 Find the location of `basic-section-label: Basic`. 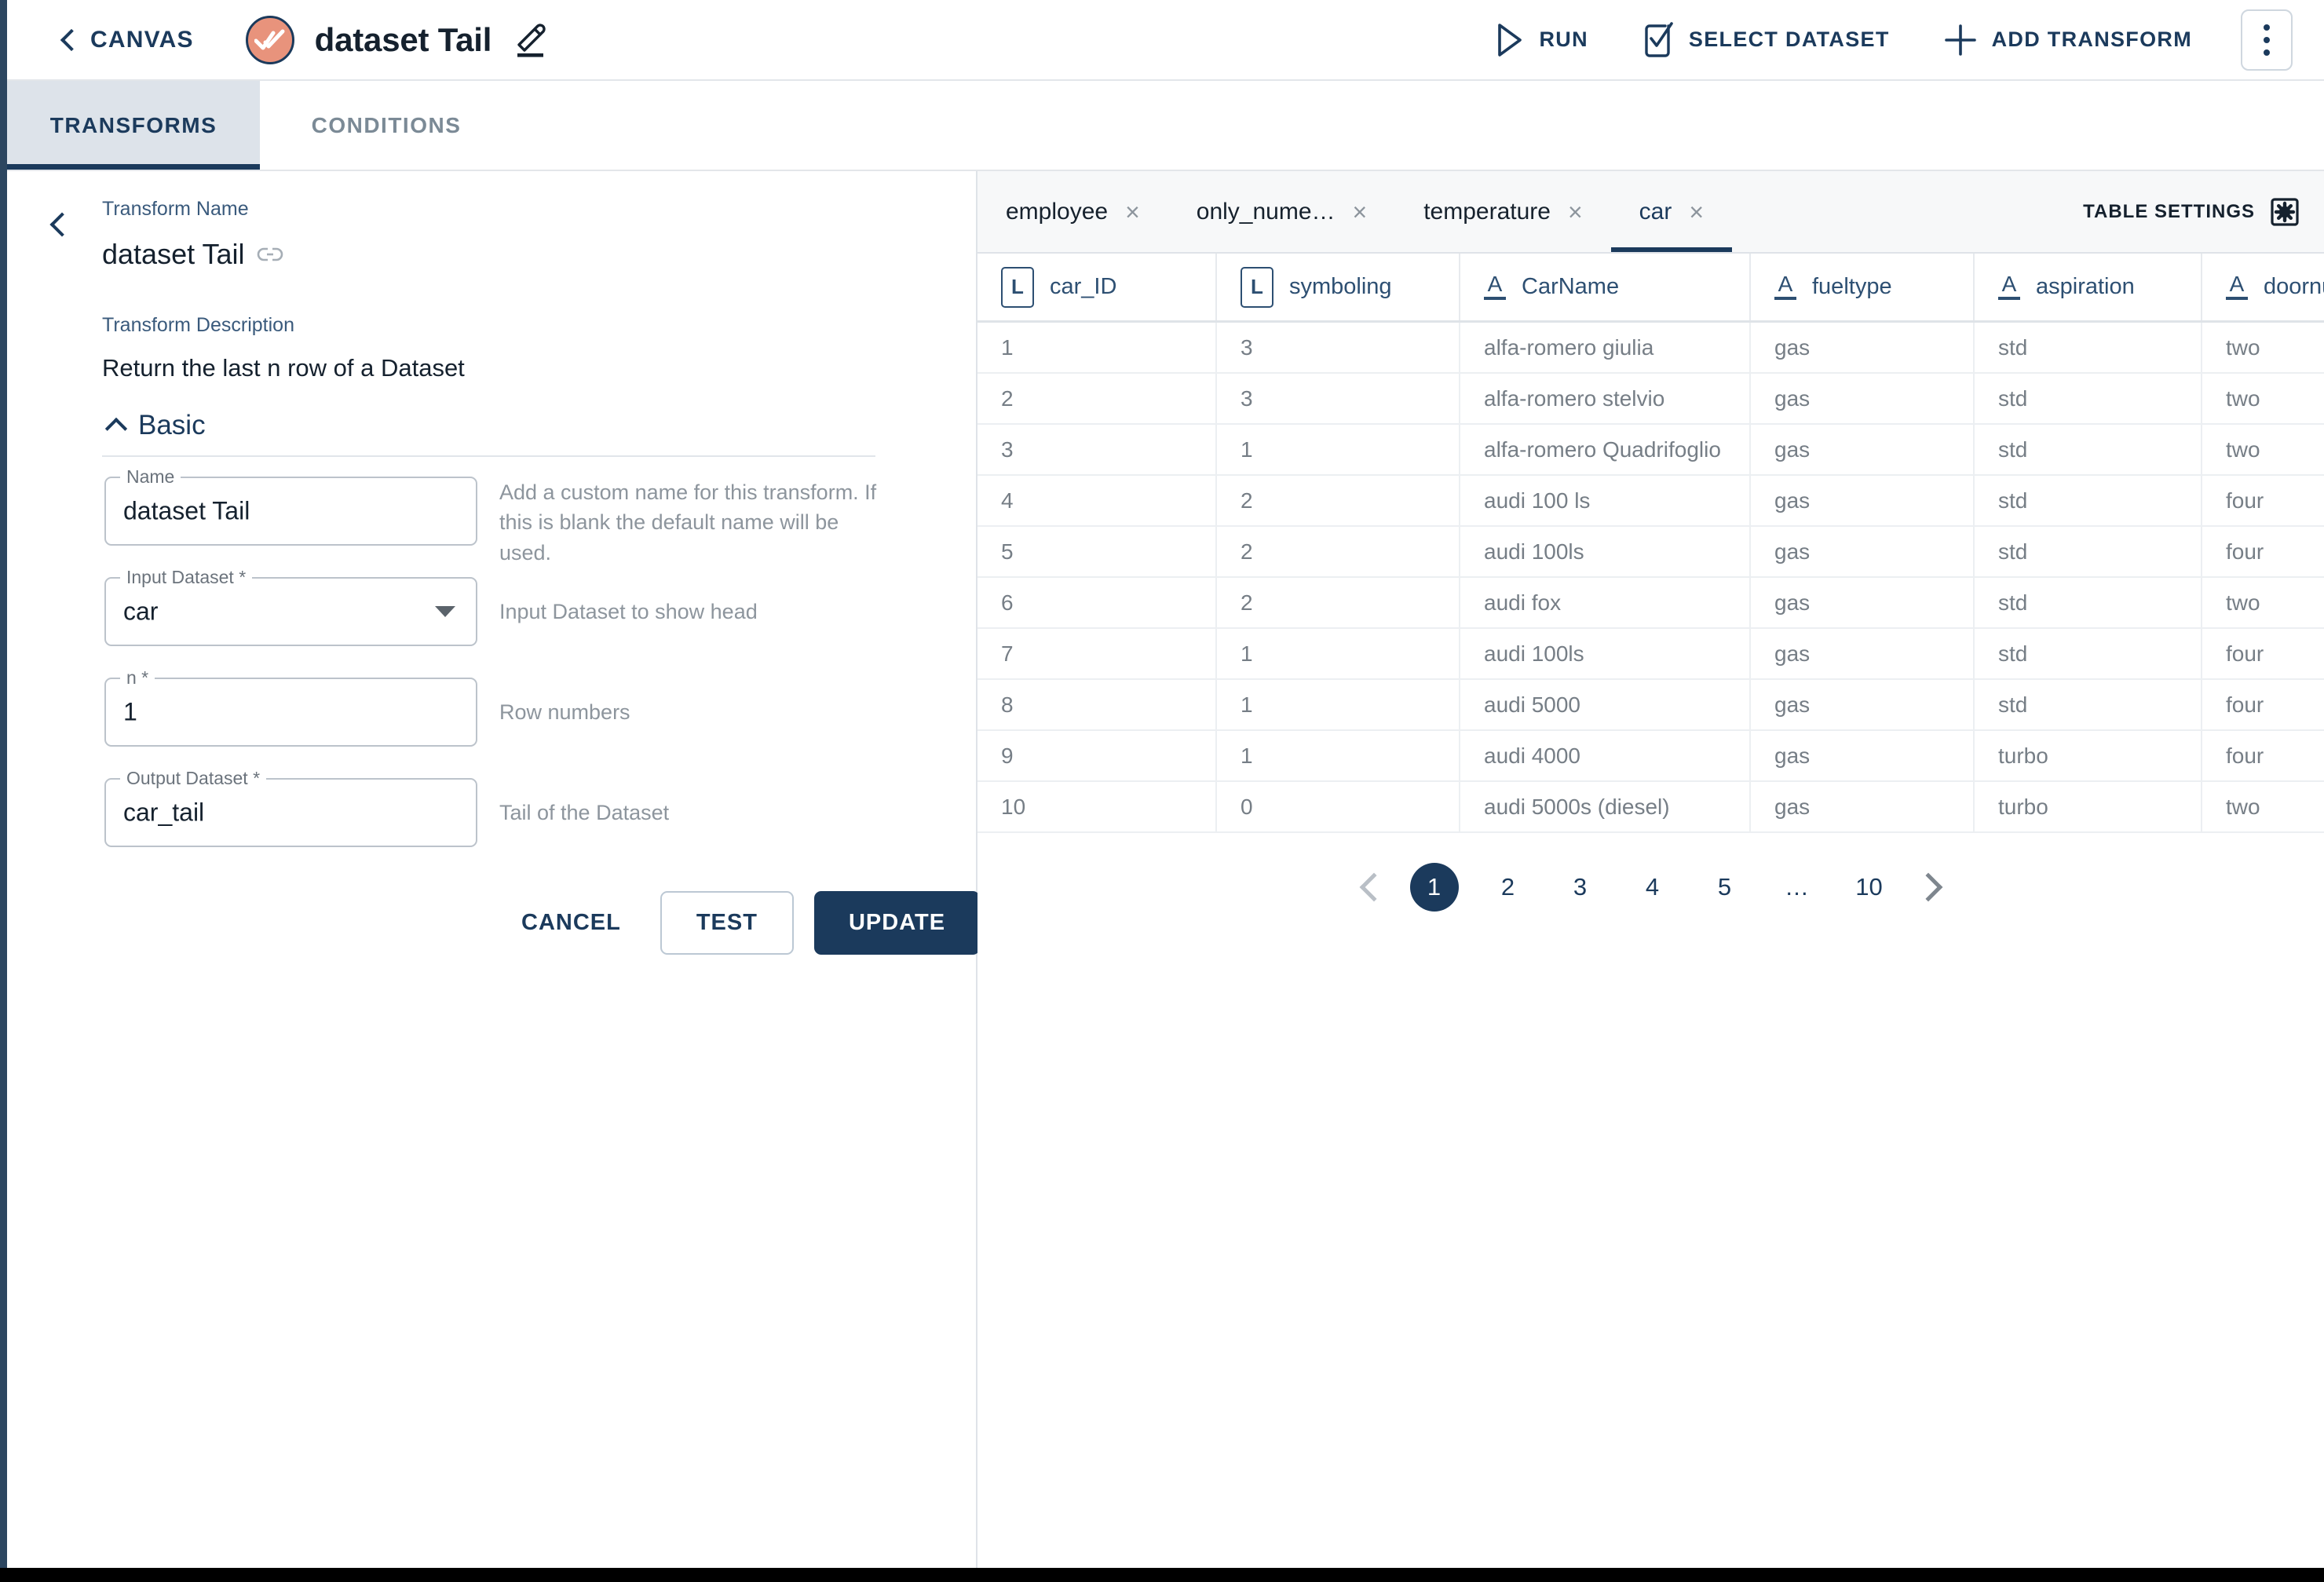

basic-section-label: Basic is located at coordinates (172, 425).